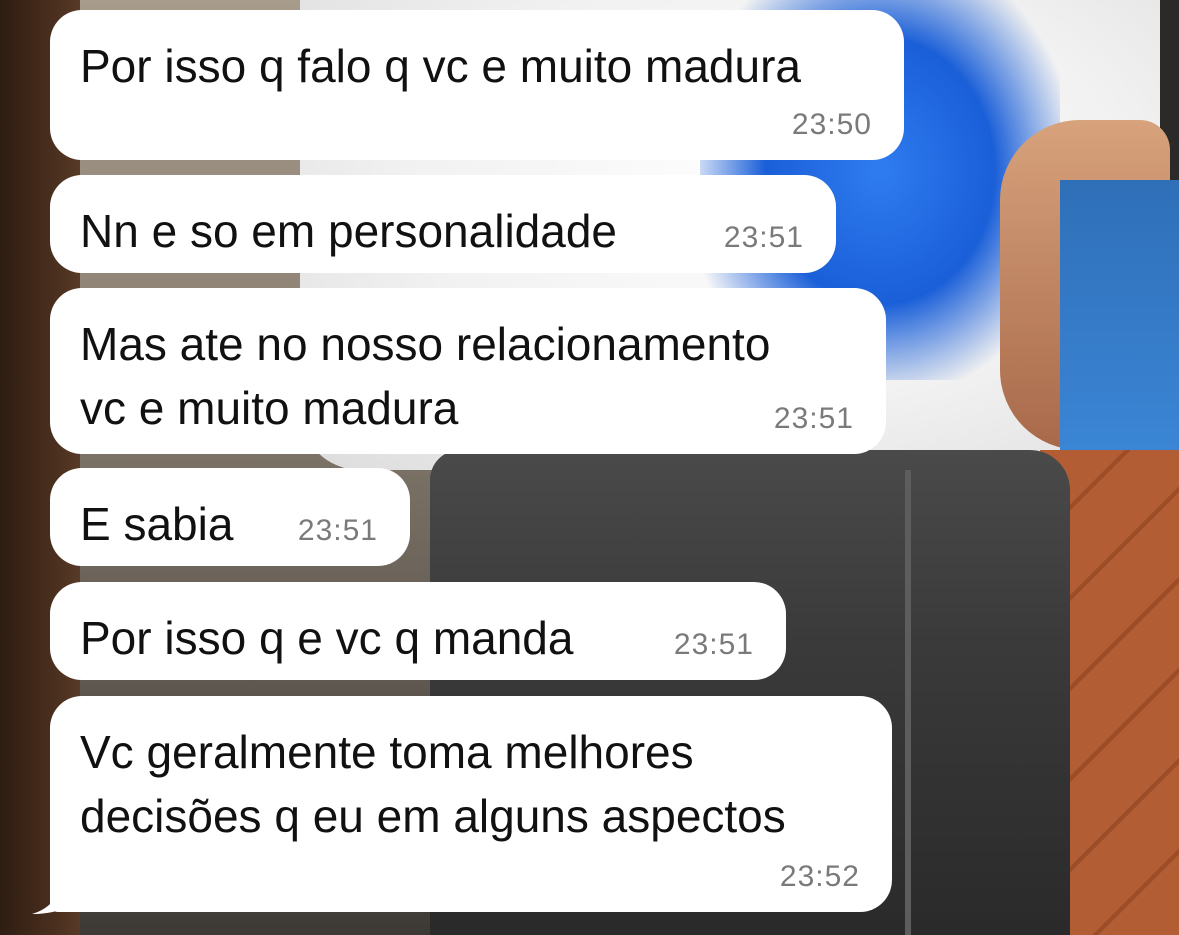 The image size is (1179, 935). I want to click on message-bubble: Por isso q e vc q manda 23:51, so click(418, 631).